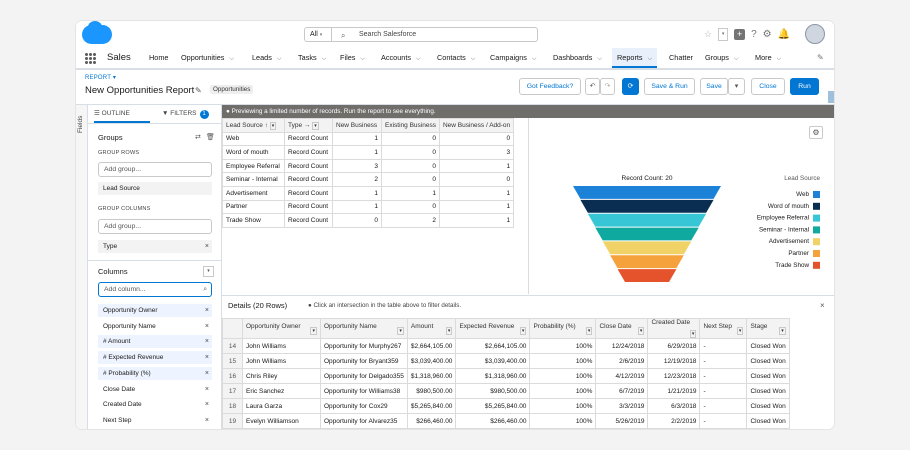 Image resolution: width=910 pixels, height=450 pixels. What do you see at coordinates (456, 58) in the screenshot?
I see `nav-item-contacts: Contacts ⌵` at bounding box center [456, 58].